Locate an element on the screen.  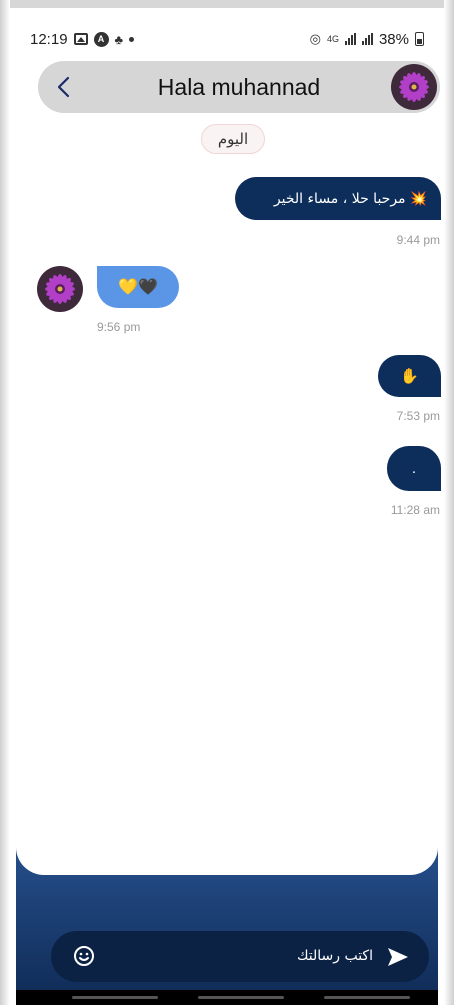
network-type-icon: 4G is located at coordinates (332, 39).